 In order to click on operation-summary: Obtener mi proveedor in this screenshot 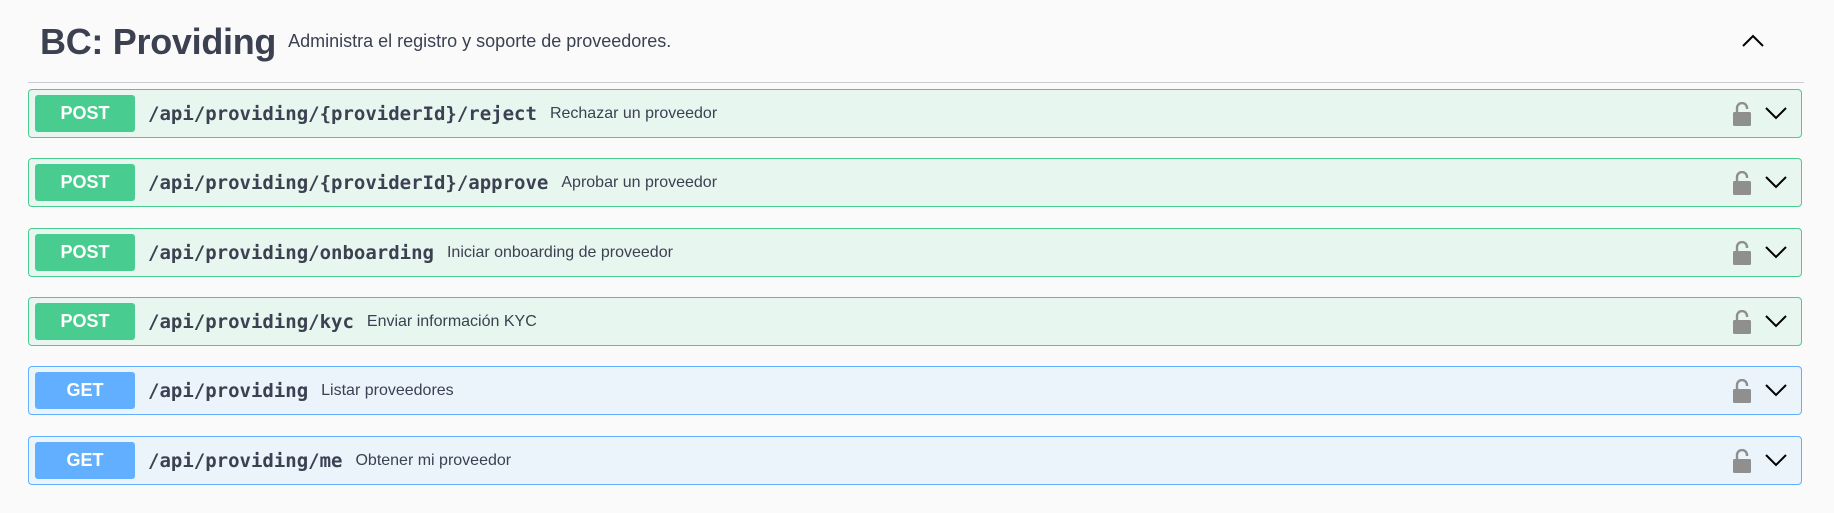, I will do `click(433, 460)`.